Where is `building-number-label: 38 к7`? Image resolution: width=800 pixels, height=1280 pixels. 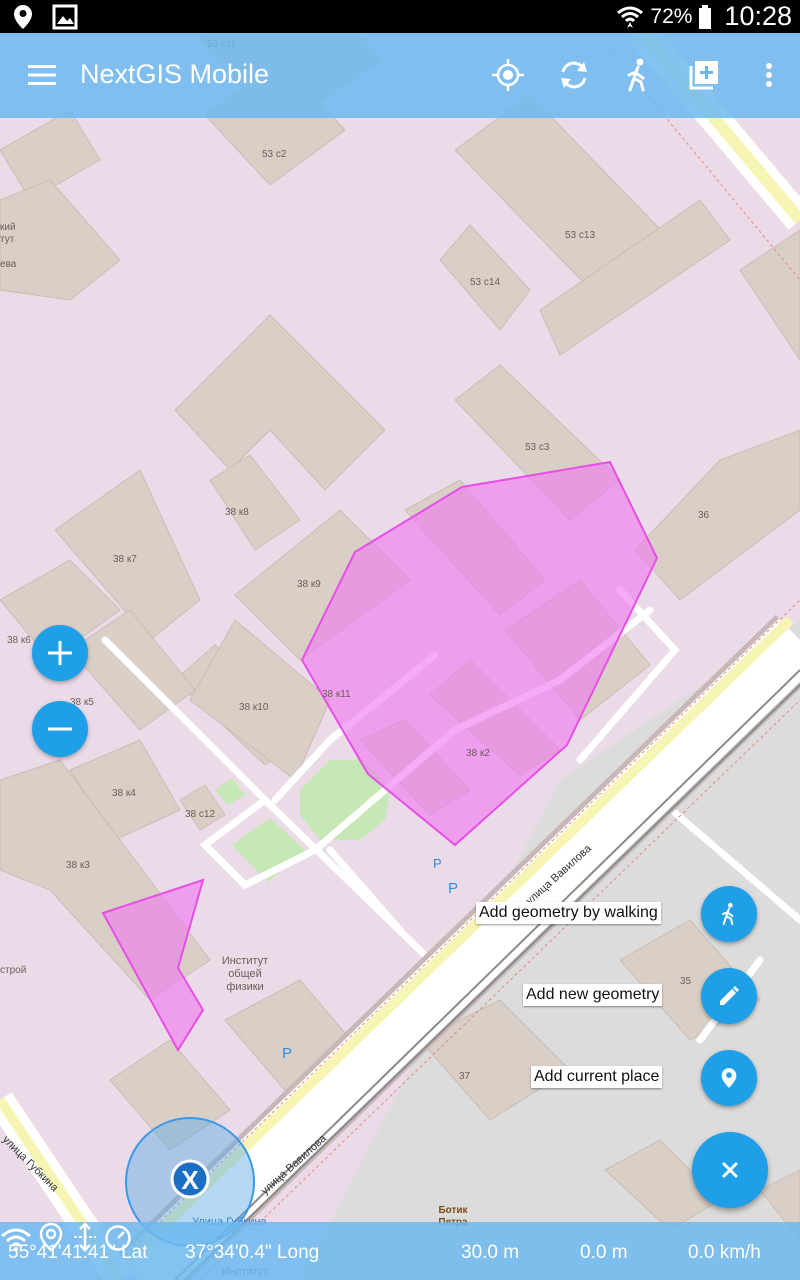
building-number-label: 38 к7 is located at coordinates (125, 559).